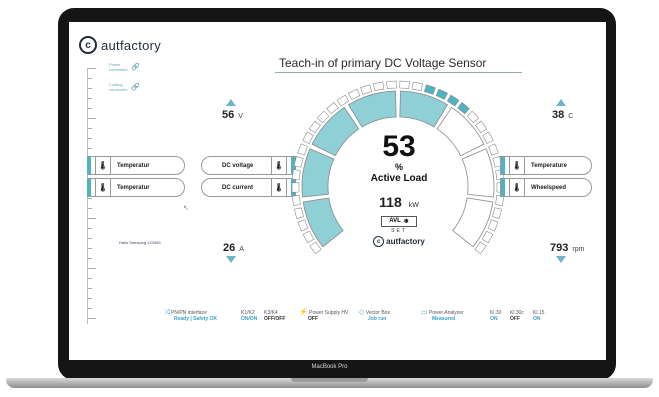 Image resolution: width=659 pixels, height=397 pixels. I want to click on voltage-readout: 56 V, so click(232, 115).